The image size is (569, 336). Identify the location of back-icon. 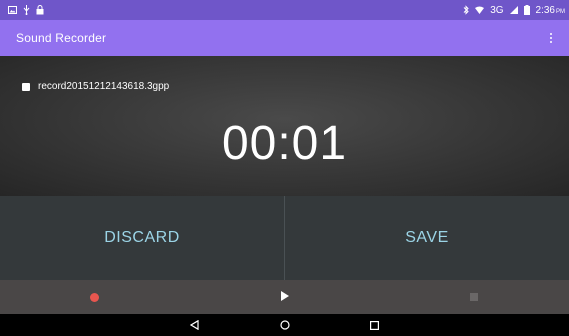
(195, 325).